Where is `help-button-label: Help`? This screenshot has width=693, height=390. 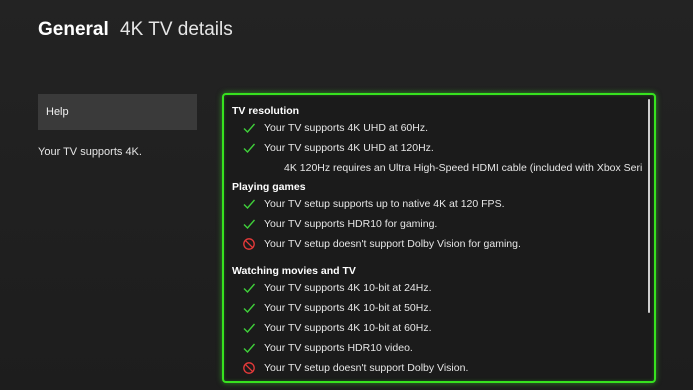
help-button-label: Help is located at coordinates (57, 112).